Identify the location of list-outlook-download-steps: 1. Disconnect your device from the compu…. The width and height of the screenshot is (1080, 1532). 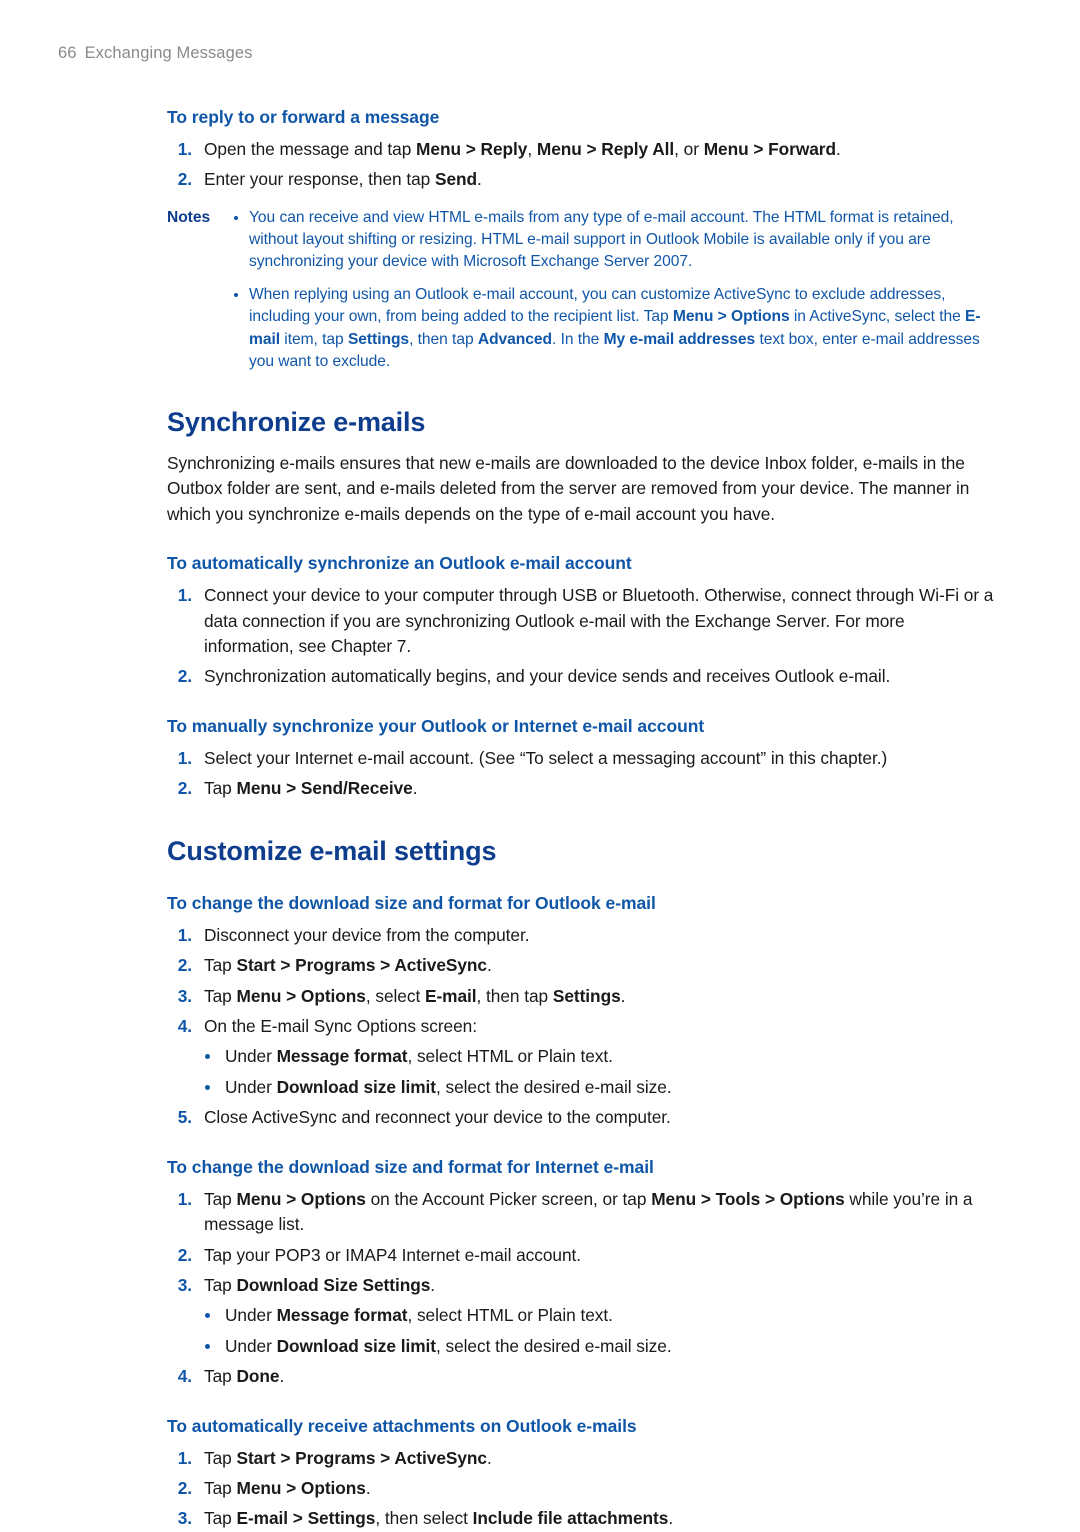
(581, 981).